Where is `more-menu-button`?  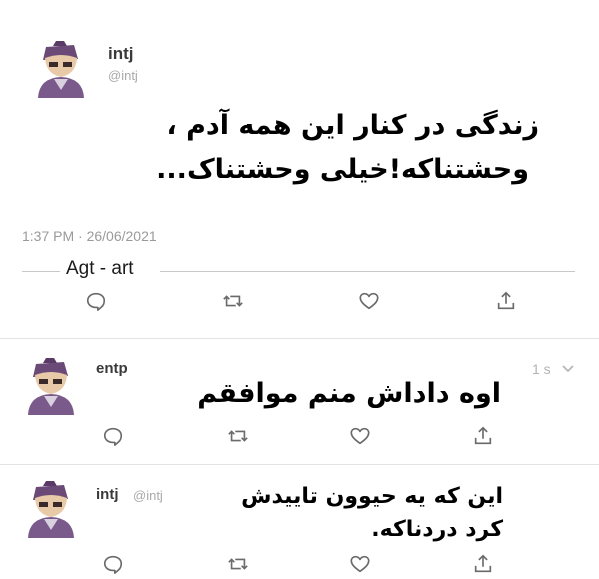 more-menu-button is located at coordinates (568, 369).